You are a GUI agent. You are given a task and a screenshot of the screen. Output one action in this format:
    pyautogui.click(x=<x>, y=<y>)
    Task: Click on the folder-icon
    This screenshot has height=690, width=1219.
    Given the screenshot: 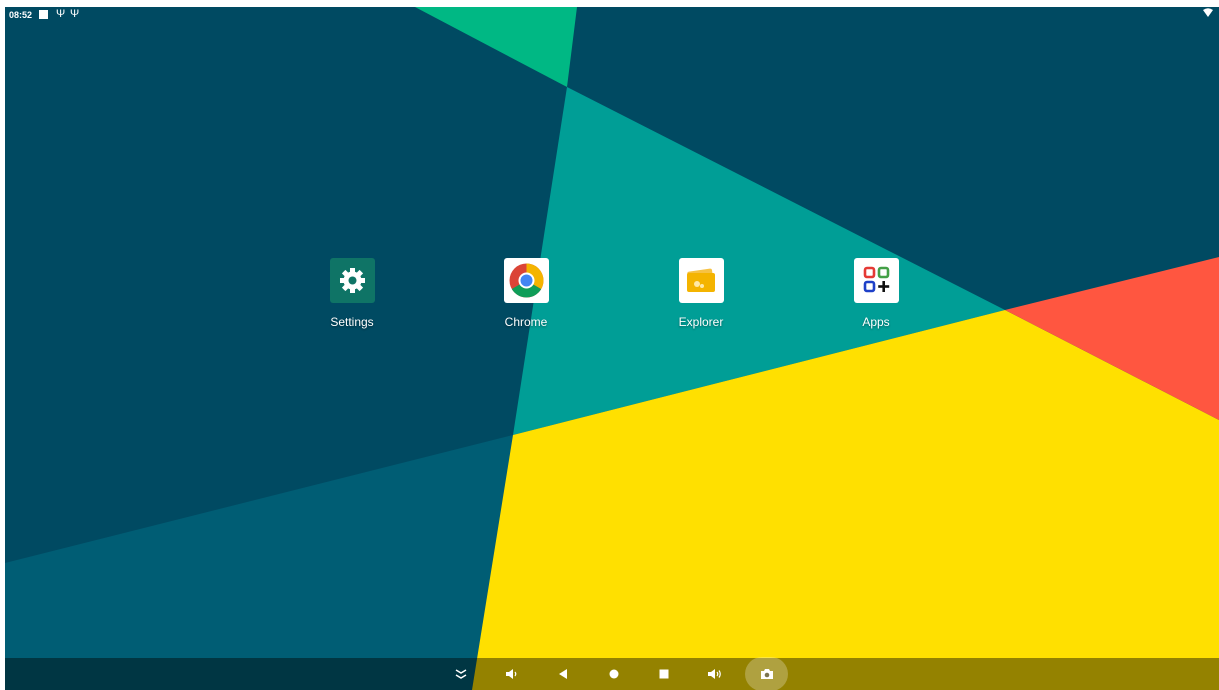 What is the action you would take?
    pyautogui.click(x=701, y=280)
    